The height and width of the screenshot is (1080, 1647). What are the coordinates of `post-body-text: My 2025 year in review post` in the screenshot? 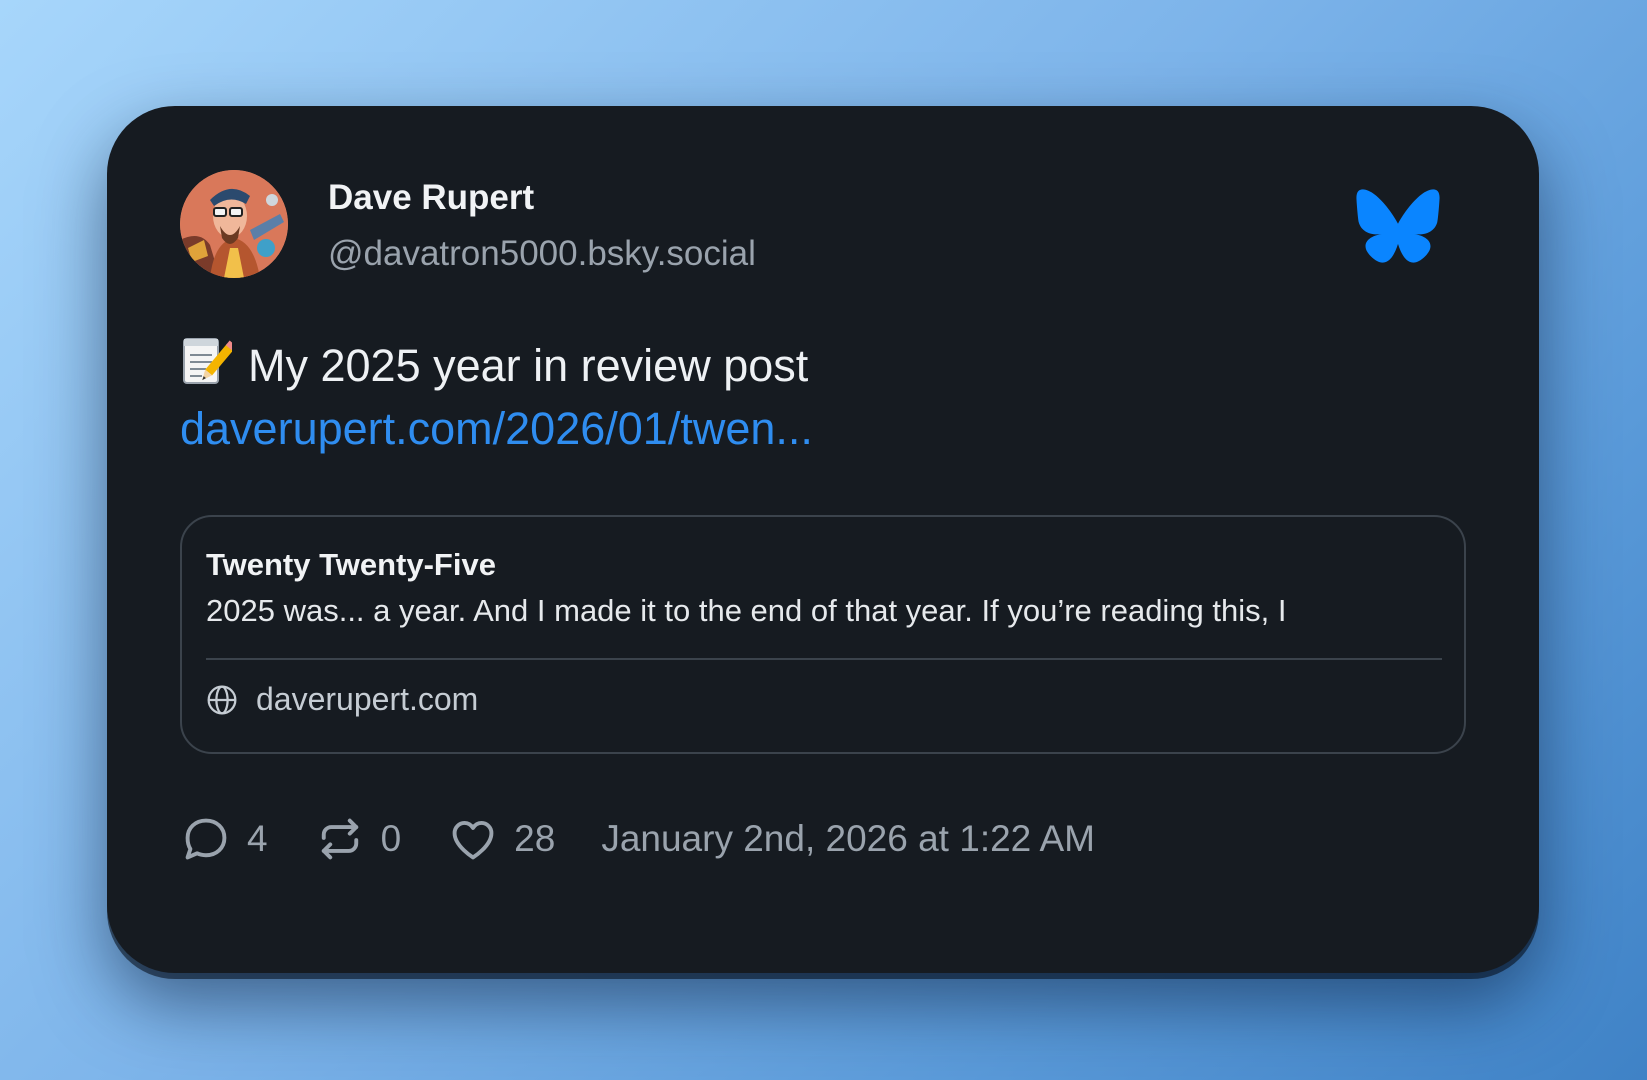 It's located at (528, 365).